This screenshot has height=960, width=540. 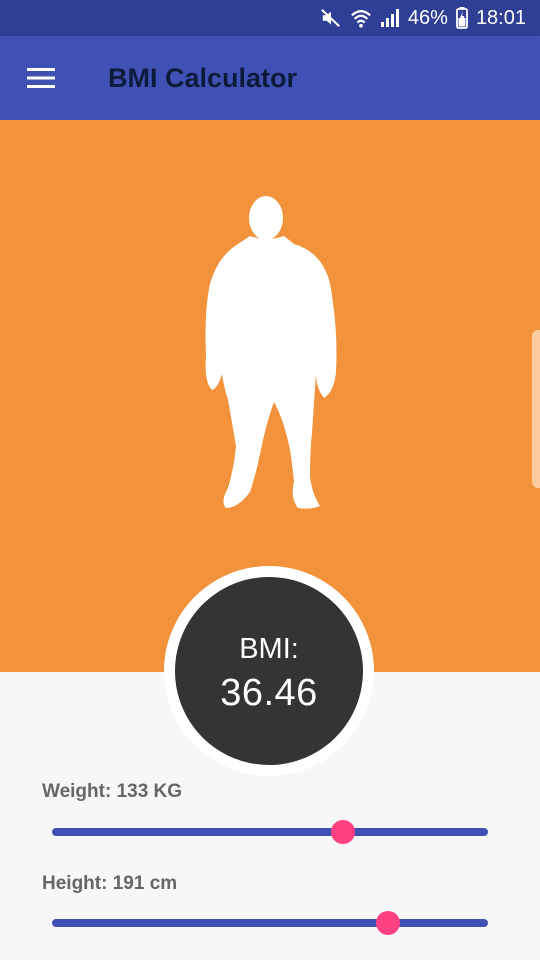 What do you see at coordinates (270, 18) in the screenshot?
I see `status-bar: 46% 18:01` at bounding box center [270, 18].